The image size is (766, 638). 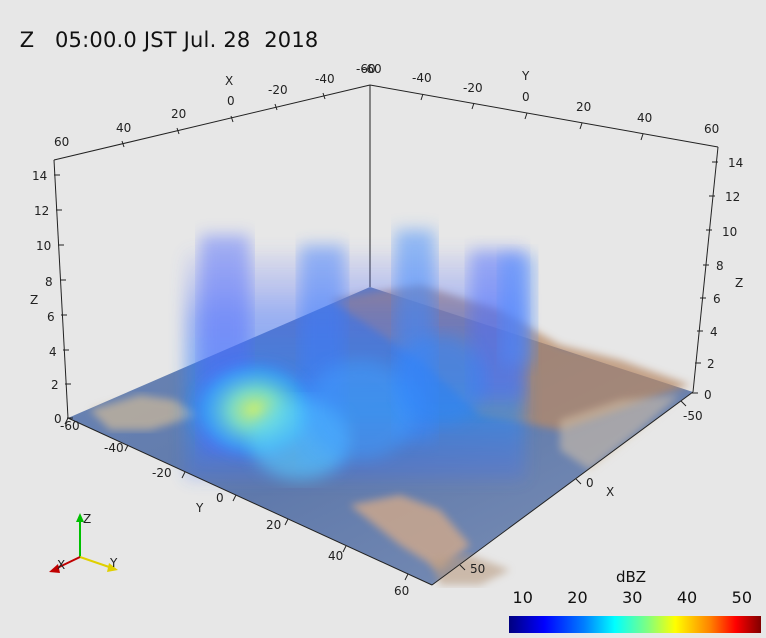 I want to click on colorbar-tick: 50, so click(x=741, y=597).